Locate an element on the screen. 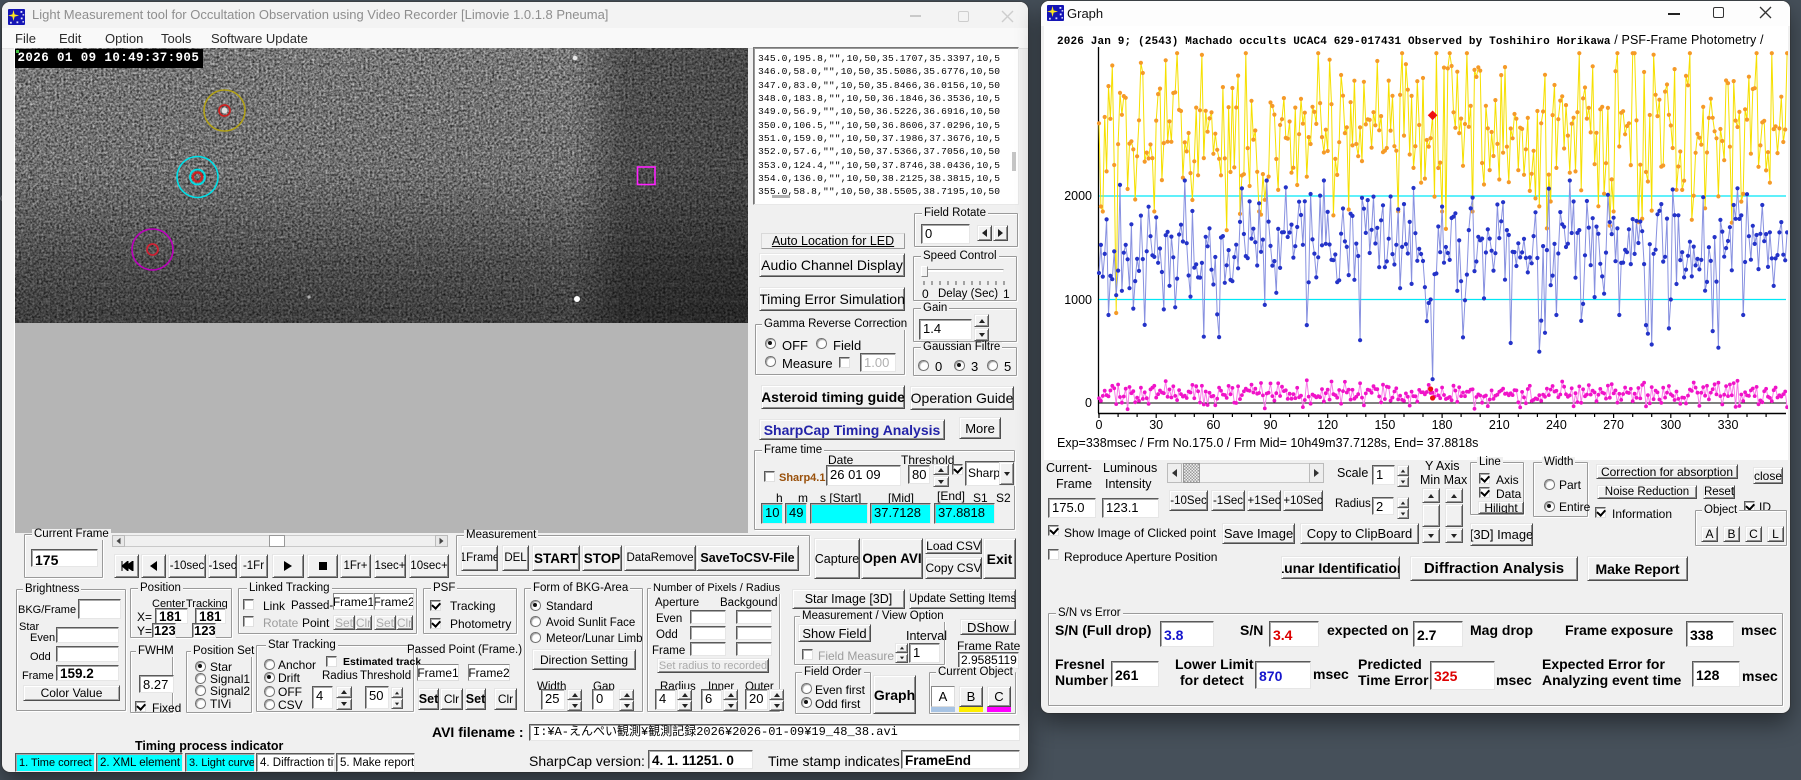 Image resolution: width=1801 pixels, height=780 pixels. svg-text: 1000 is located at coordinates (1078, 300).